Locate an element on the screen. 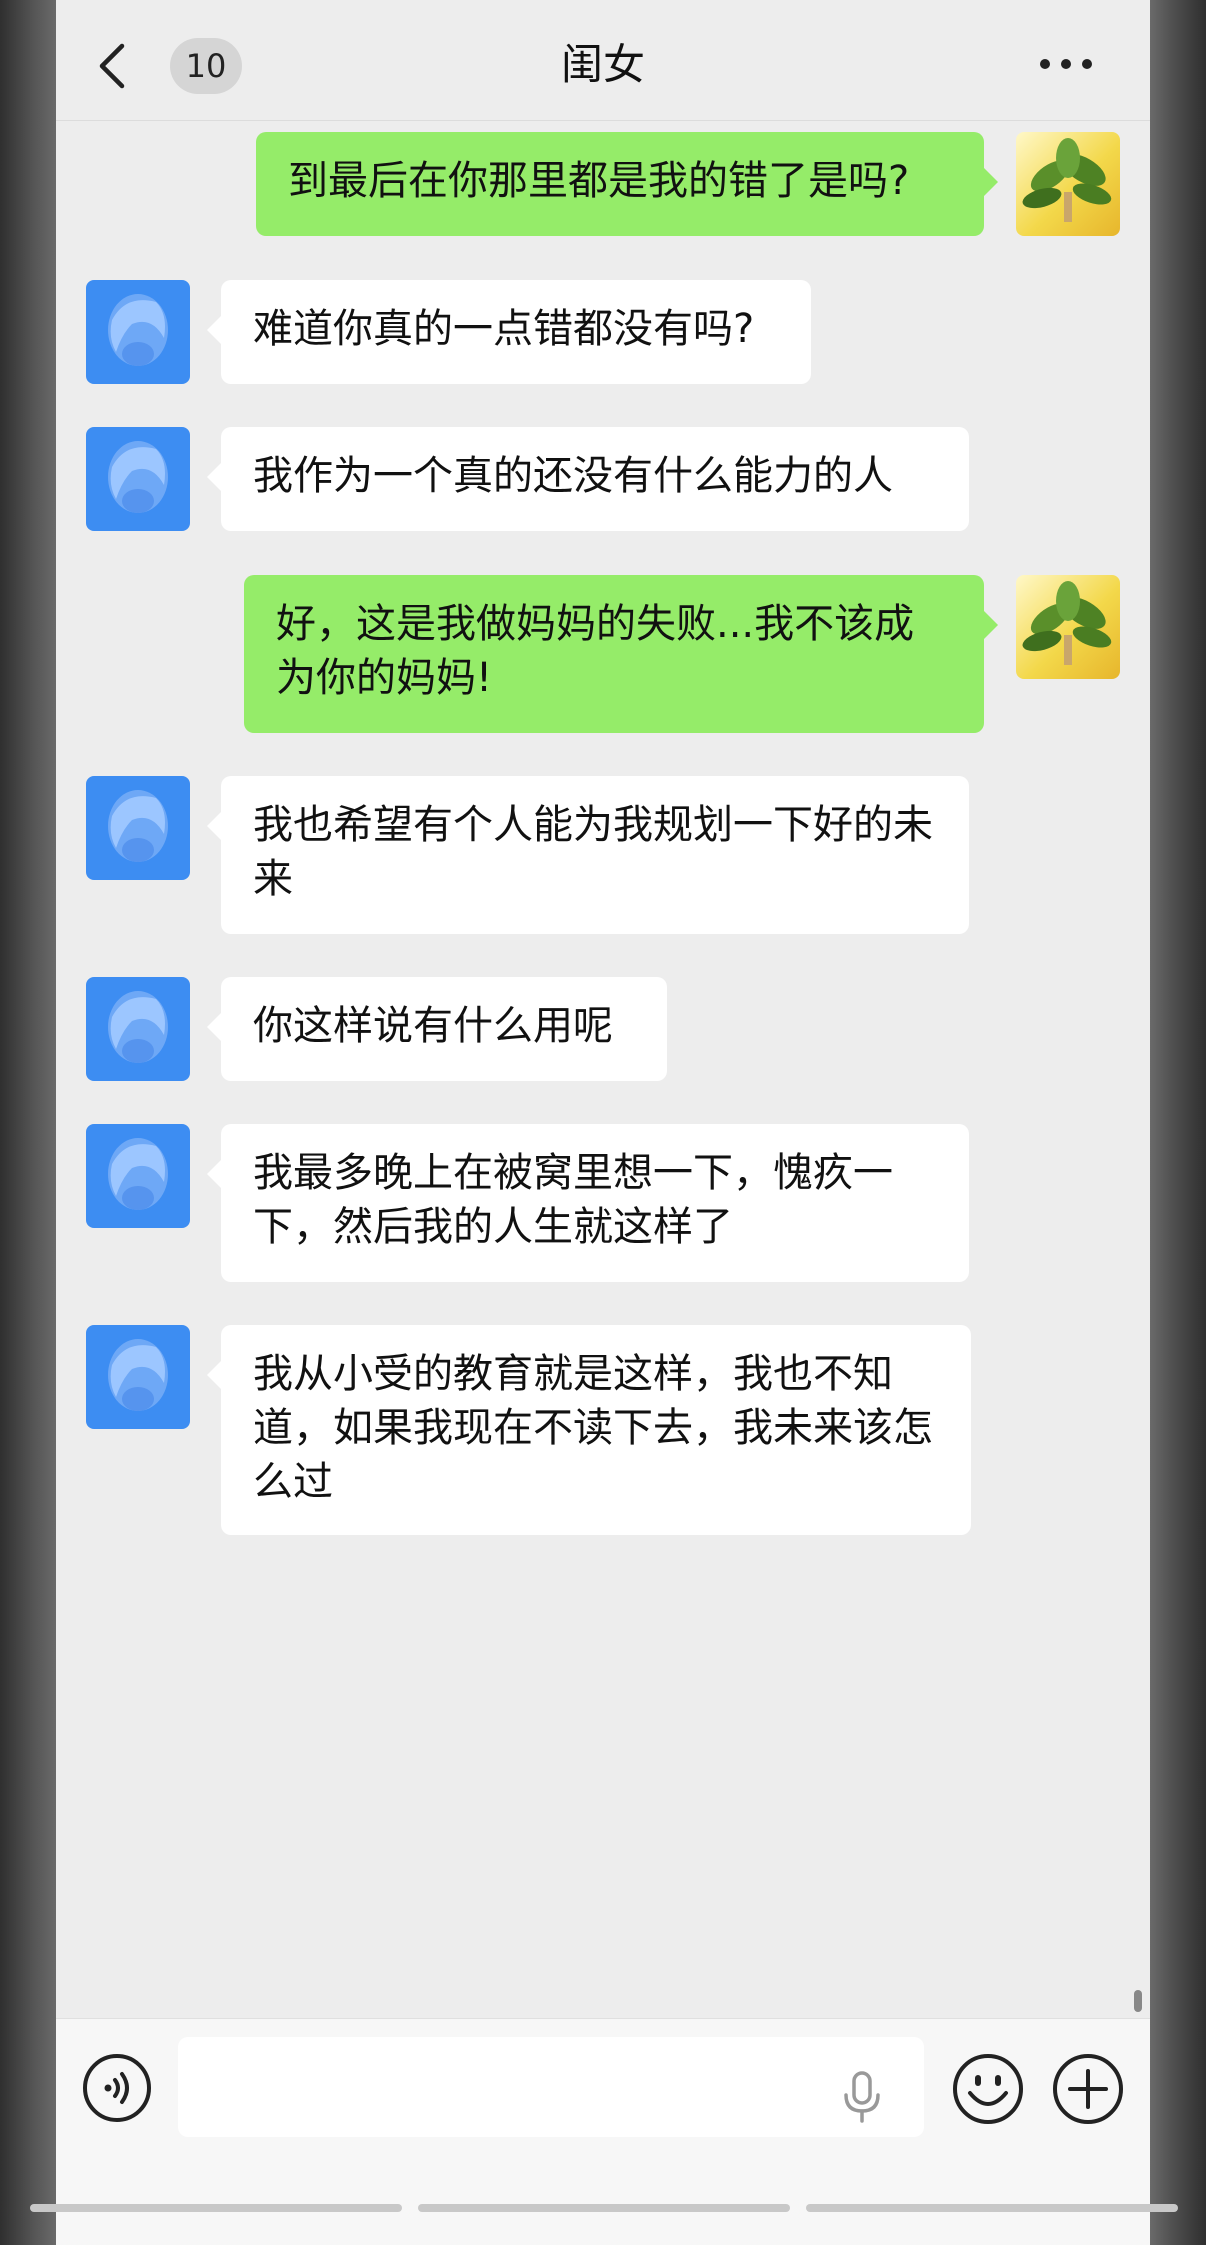 This screenshot has width=1206, height=2245. chat-header: 10 闺女 is located at coordinates (603, 60).